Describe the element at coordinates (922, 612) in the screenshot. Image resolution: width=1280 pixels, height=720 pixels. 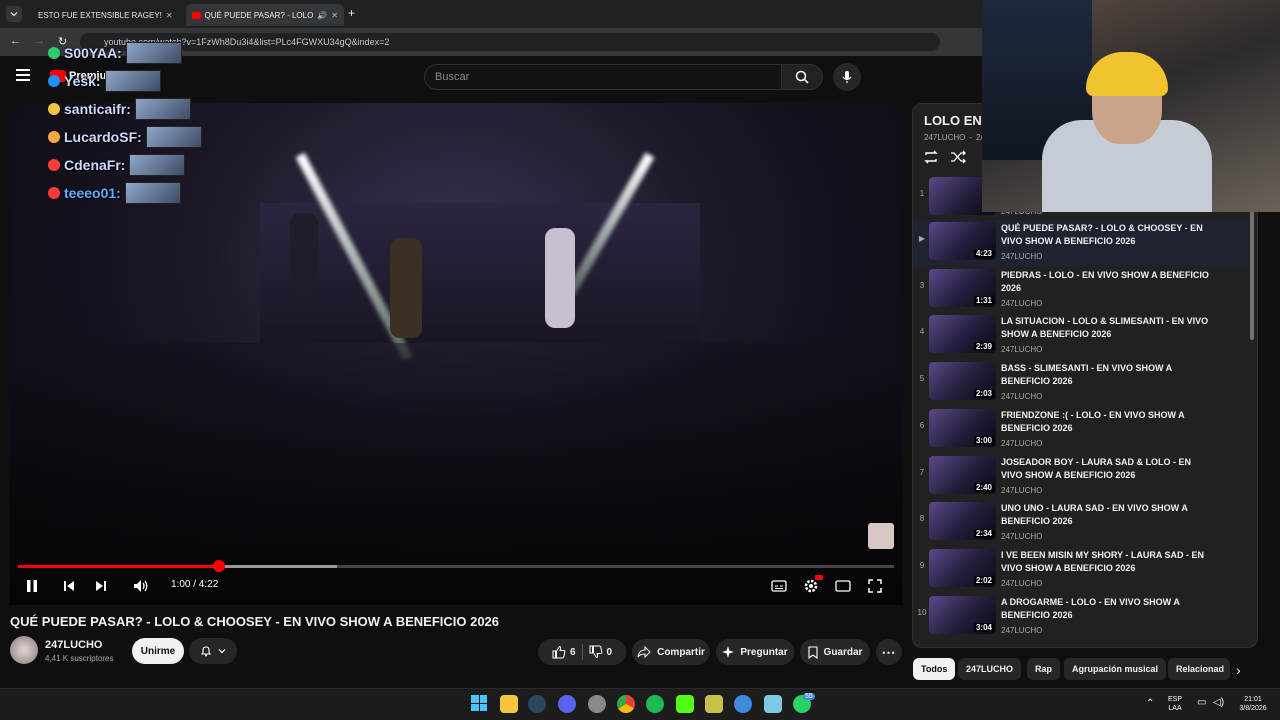
I see `playlist-item-index: 10` at that location.